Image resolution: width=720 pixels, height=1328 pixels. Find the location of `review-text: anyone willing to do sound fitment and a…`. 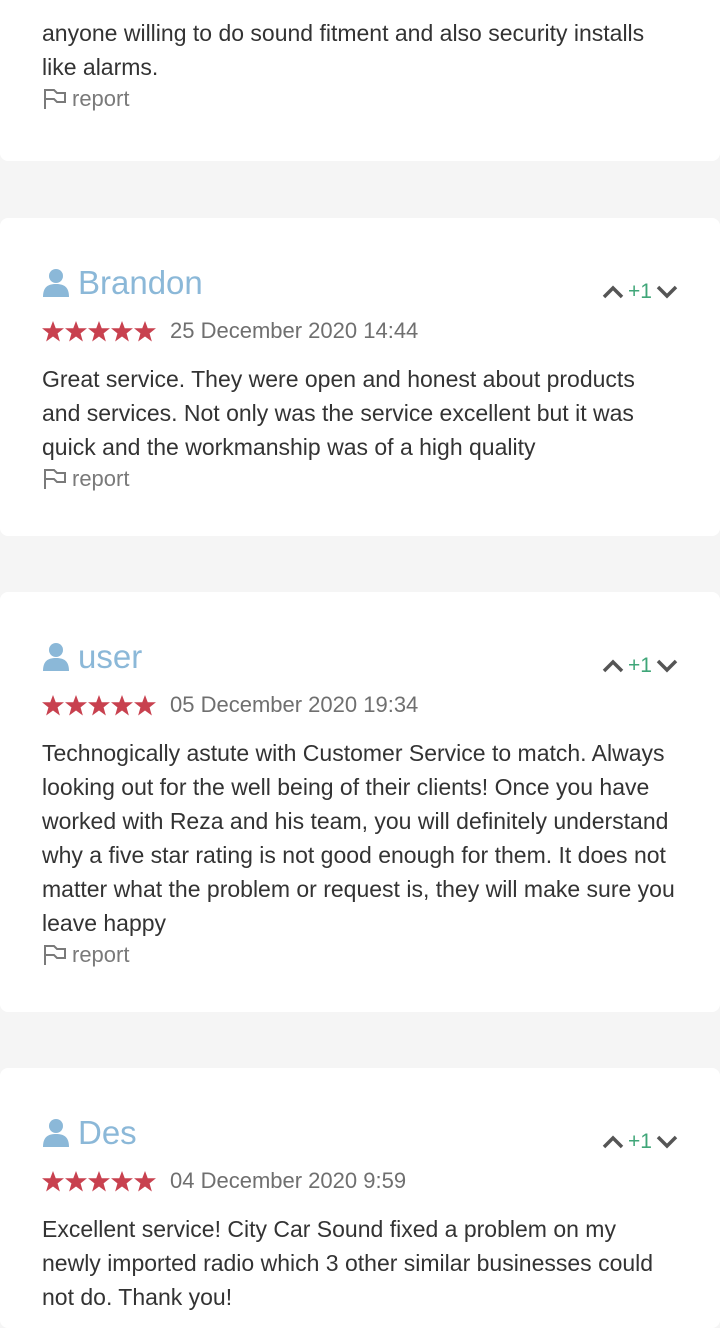

review-text: anyone willing to do sound fitment and a… is located at coordinates (343, 50).